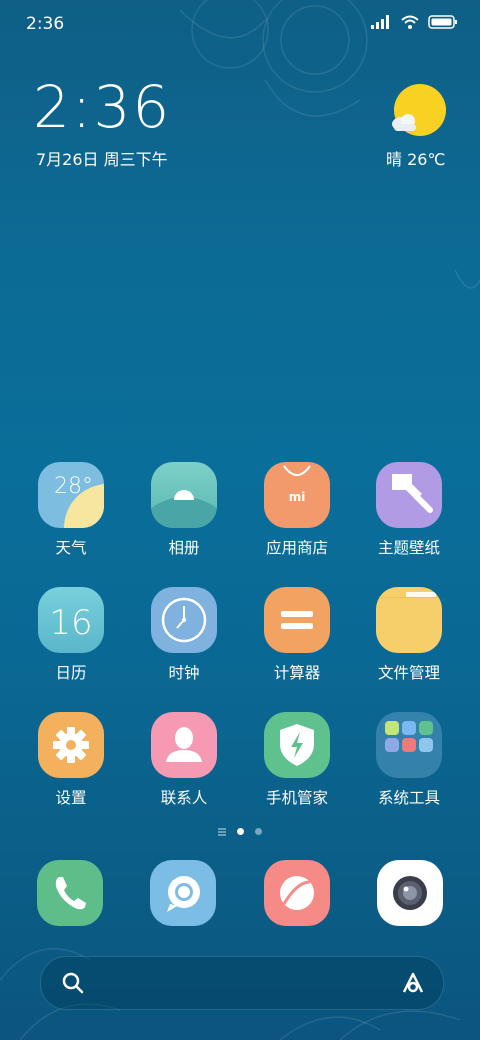 The height and width of the screenshot is (1040, 480). I want to click on clock-app-icon, so click(184, 620).